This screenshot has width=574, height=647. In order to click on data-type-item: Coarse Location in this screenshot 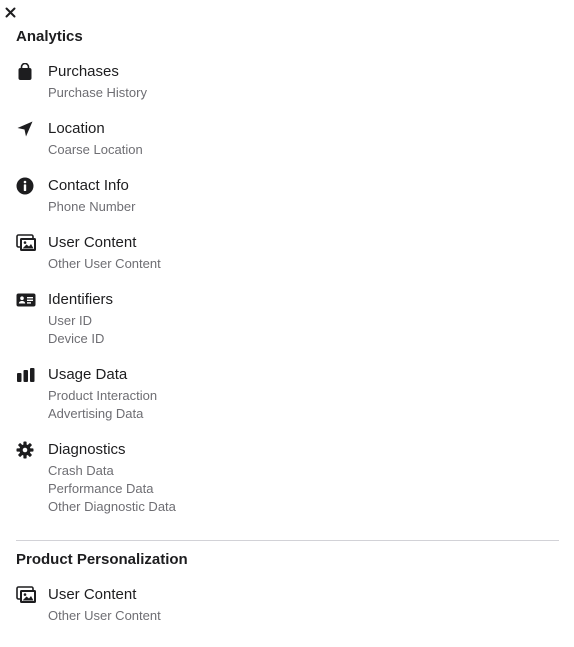, I will do `click(95, 149)`.